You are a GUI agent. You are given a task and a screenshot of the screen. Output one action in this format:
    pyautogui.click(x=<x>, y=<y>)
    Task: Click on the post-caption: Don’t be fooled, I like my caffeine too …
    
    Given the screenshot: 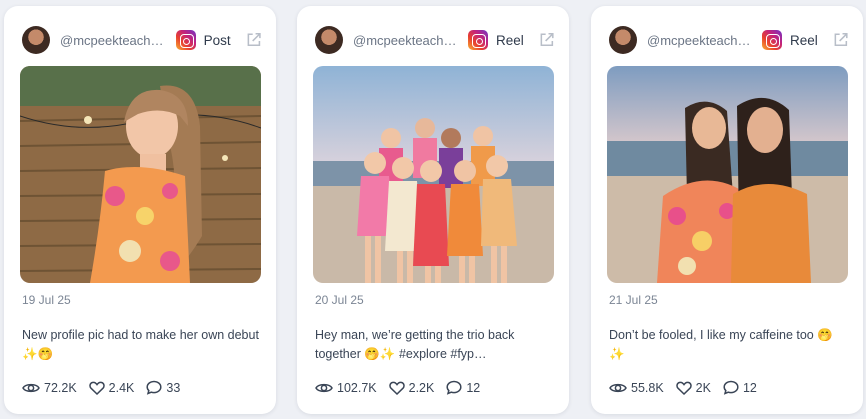 What is the action you would take?
    pyautogui.click(x=721, y=344)
    